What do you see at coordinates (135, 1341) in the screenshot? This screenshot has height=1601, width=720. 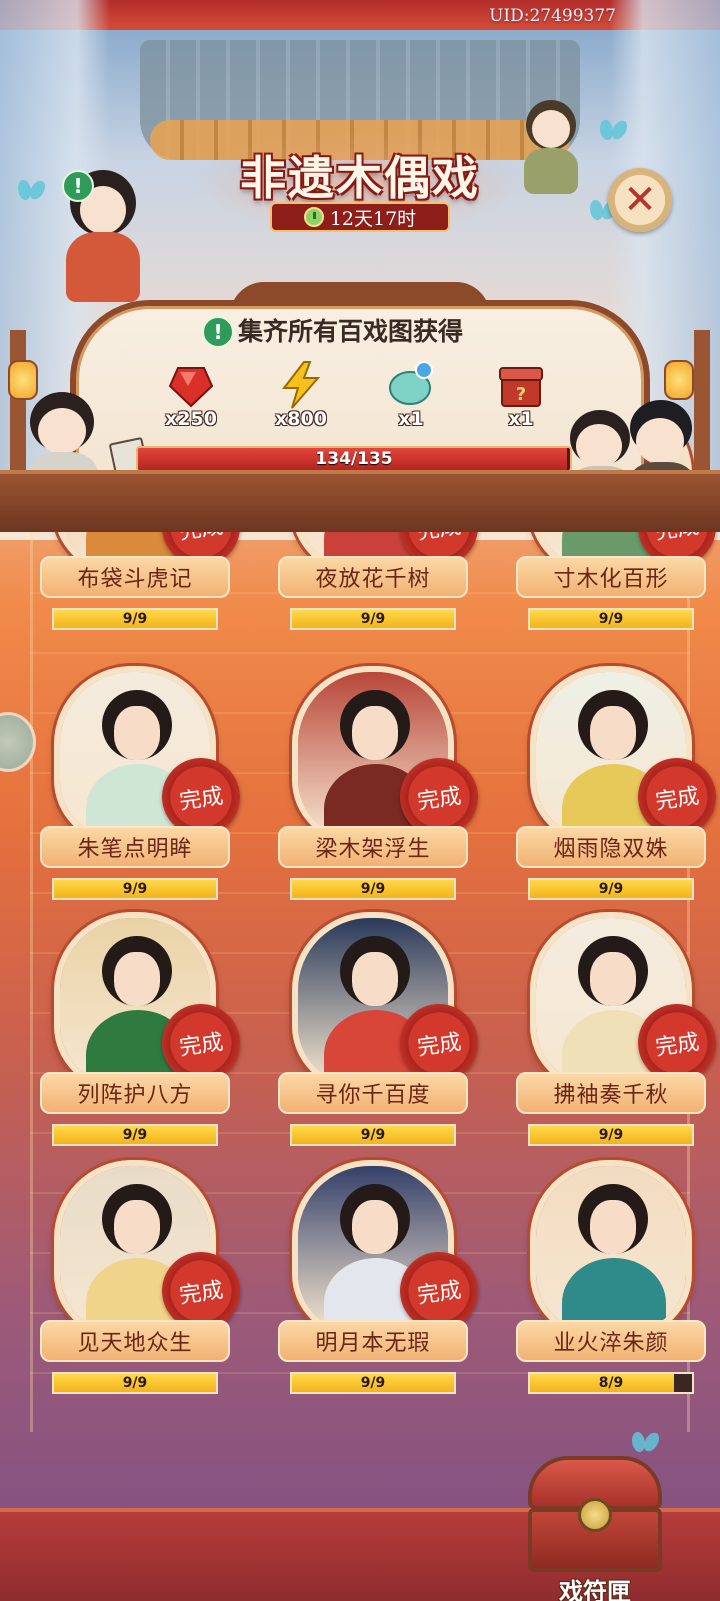 I see `card-title: 见天地众生` at bounding box center [135, 1341].